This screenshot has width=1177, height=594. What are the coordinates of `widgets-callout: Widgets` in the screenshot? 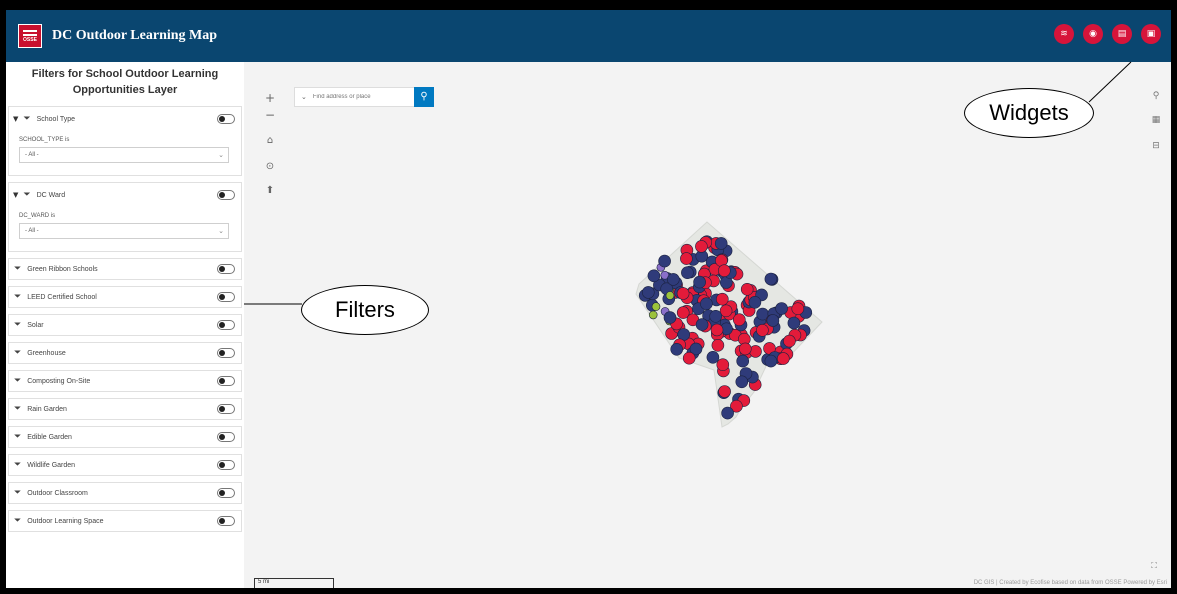 It's located at (1029, 113).